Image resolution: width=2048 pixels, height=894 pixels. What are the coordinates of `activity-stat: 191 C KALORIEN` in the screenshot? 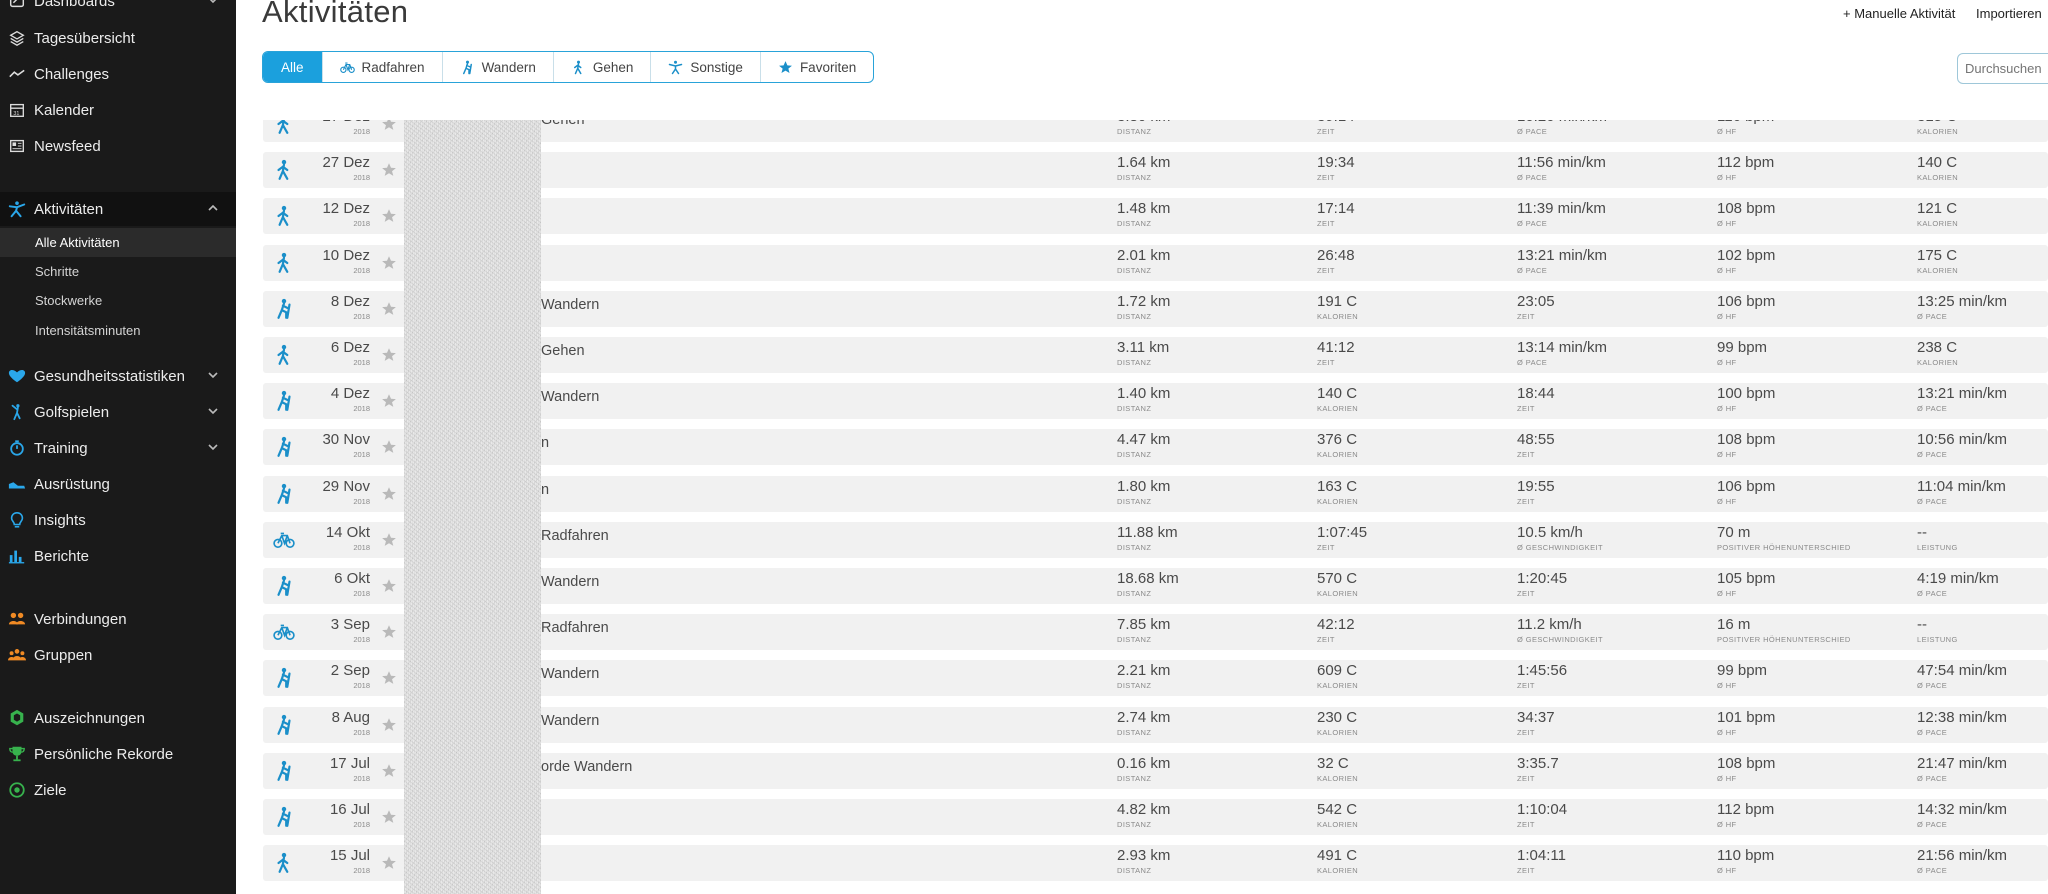 It's located at (1337, 307).